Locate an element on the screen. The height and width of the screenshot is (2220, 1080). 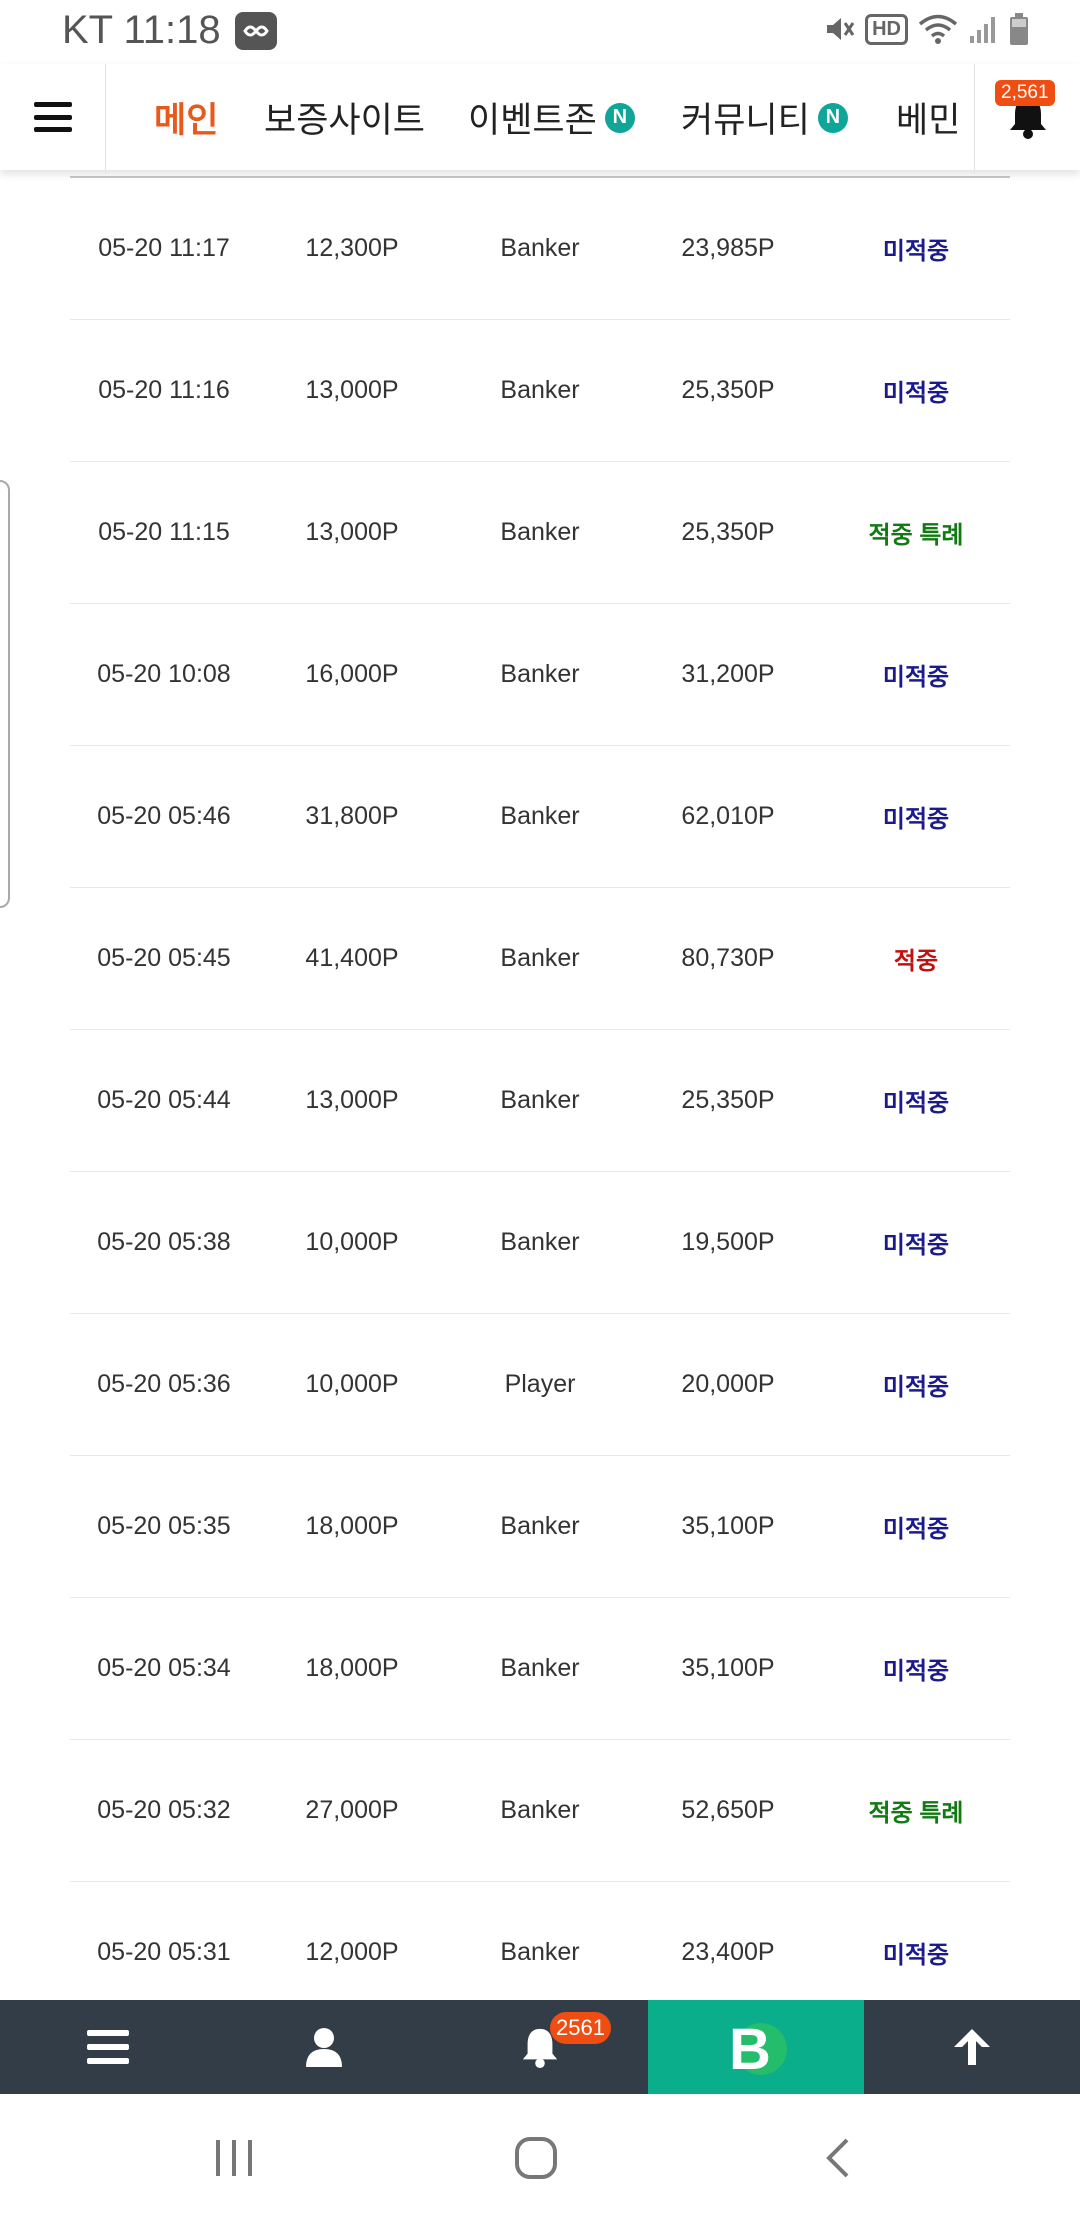
table-row: 05-20 05:46 31,800P Banker 62,010P 미적중 is located at coordinates (540, 817).